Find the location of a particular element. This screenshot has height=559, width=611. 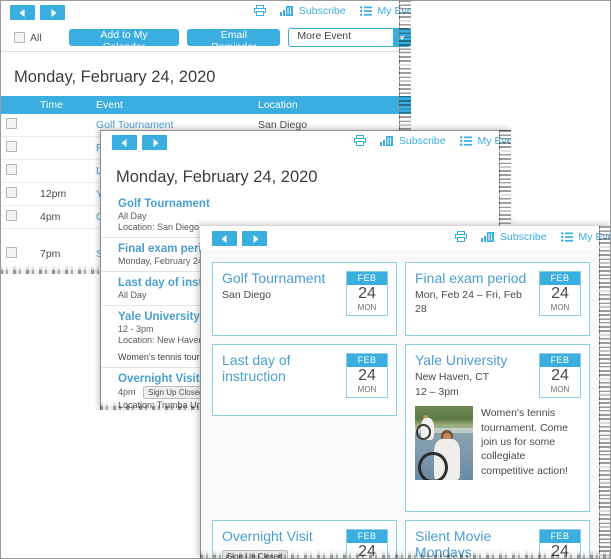

events-table-head: Time Event Location is located at coordinates (205, 105).